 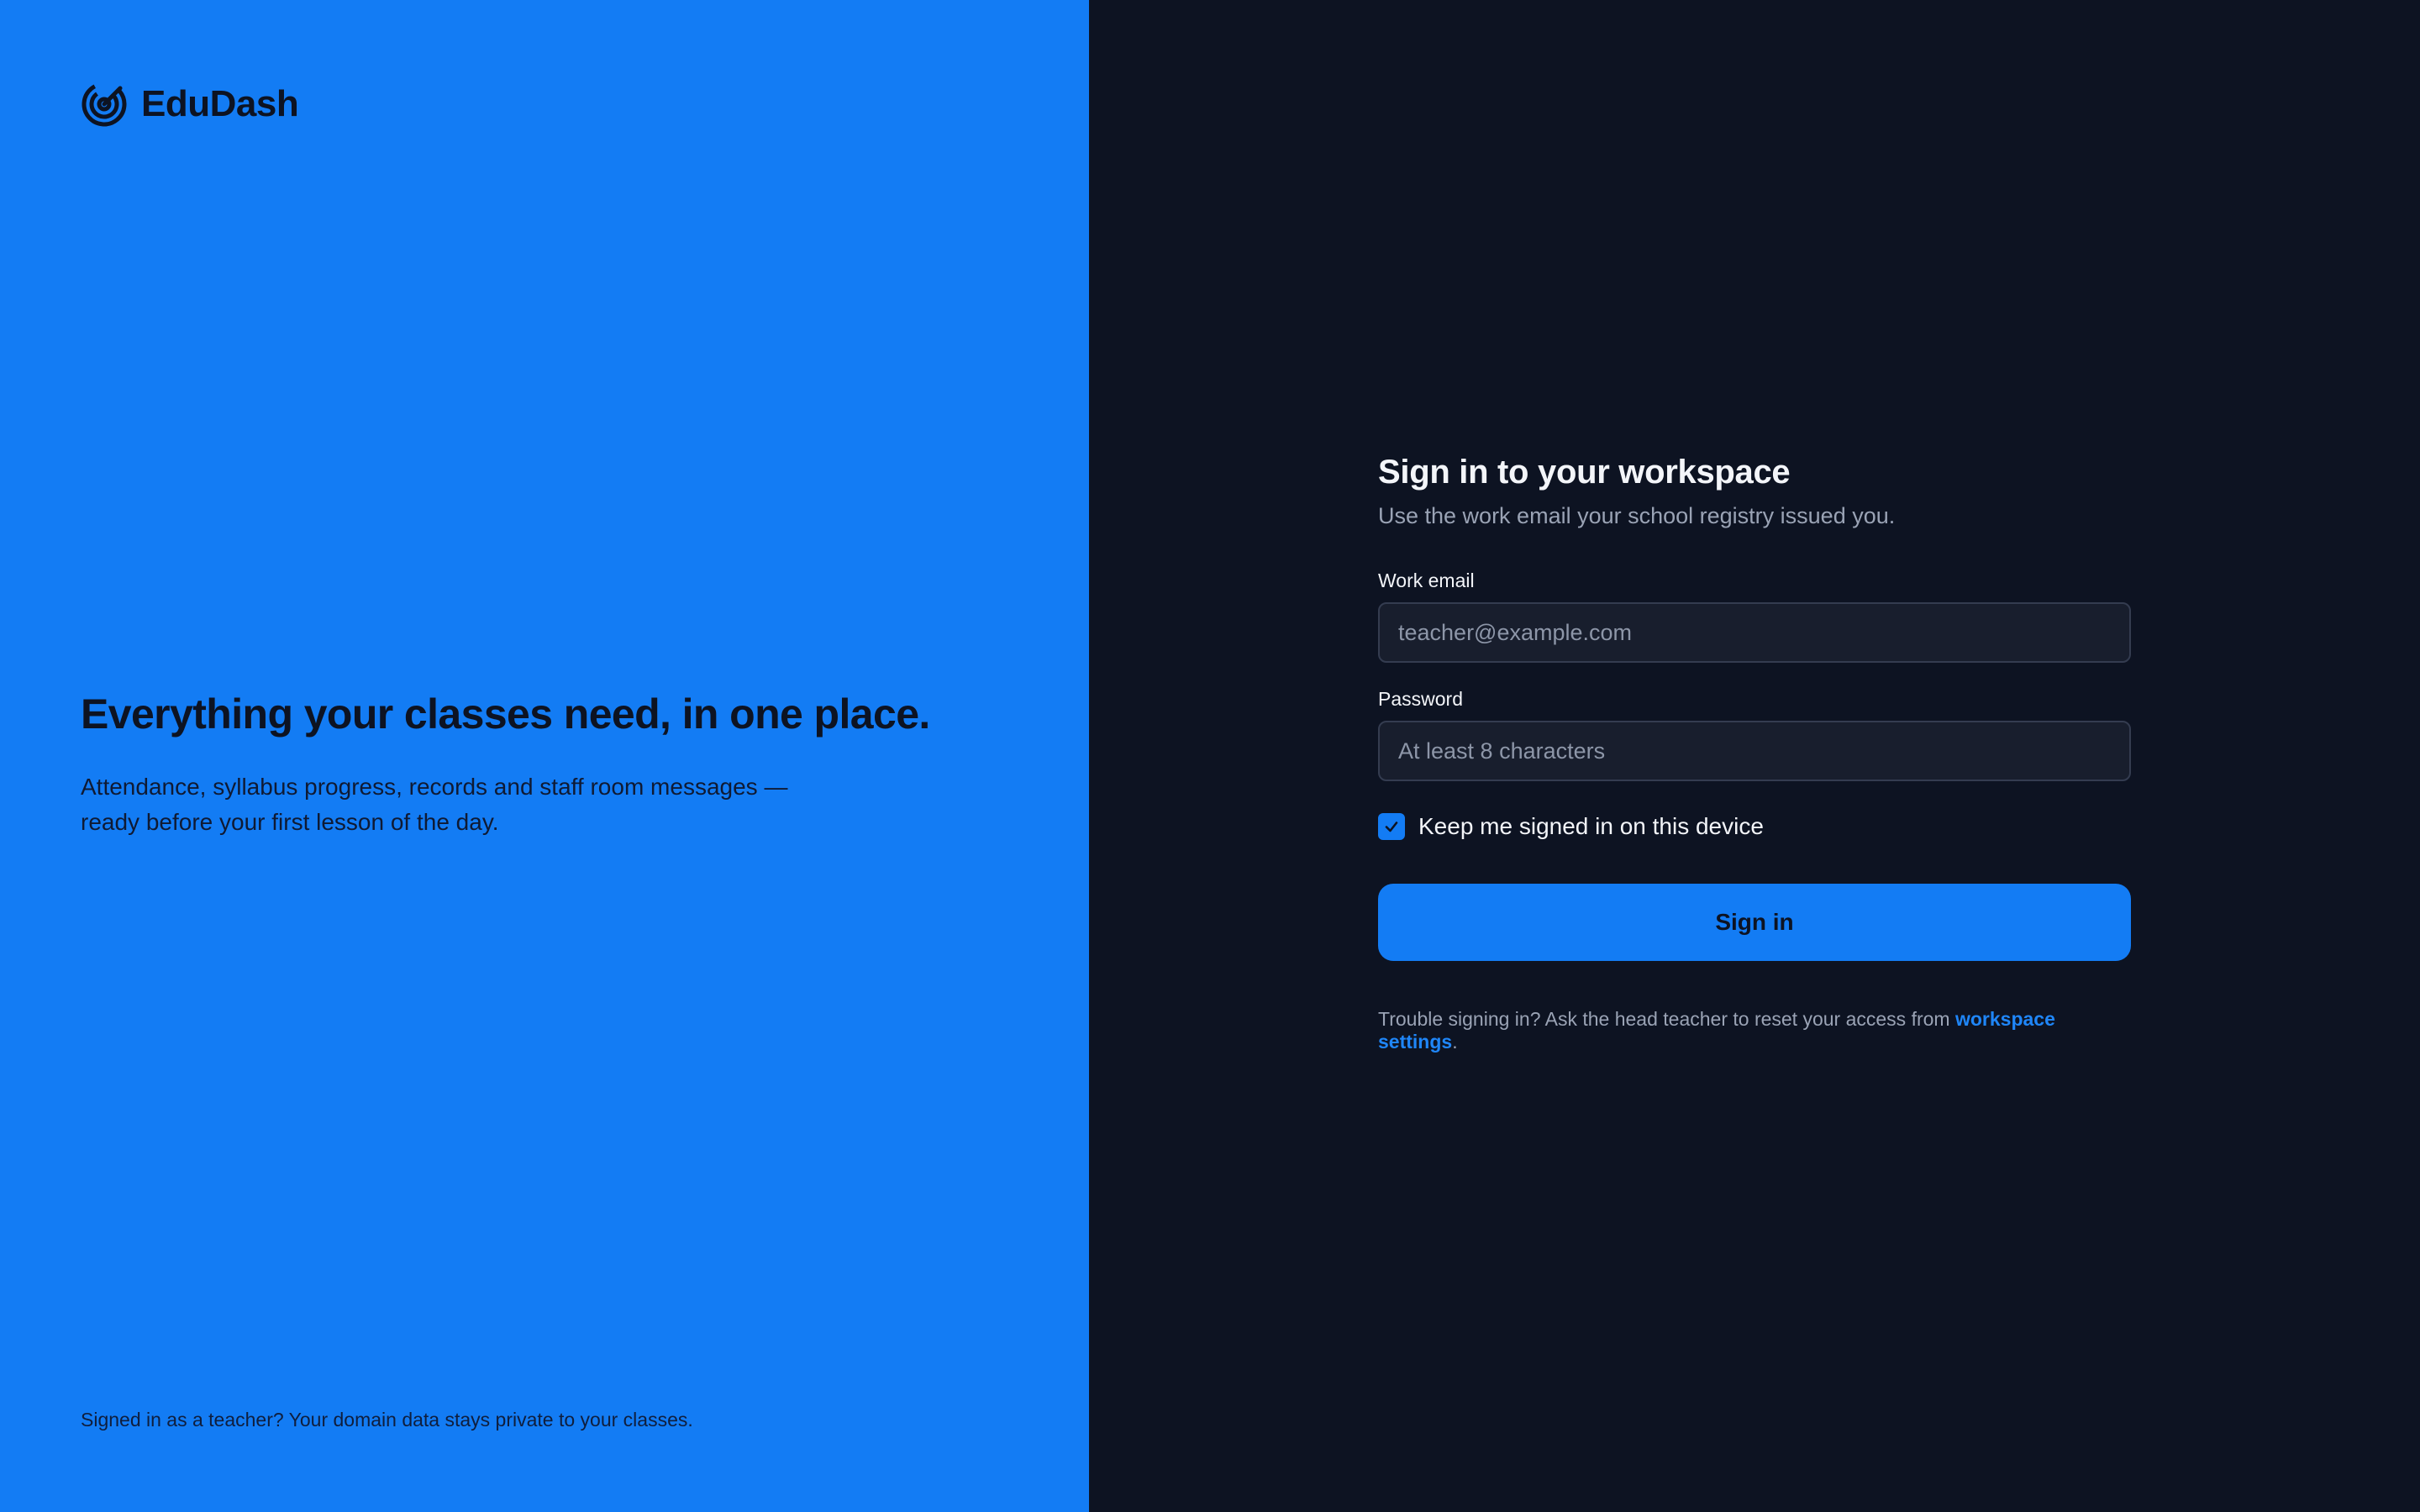 I want to click on remember-label: Keep me signed in on this device, so click(x=1591, y=826).